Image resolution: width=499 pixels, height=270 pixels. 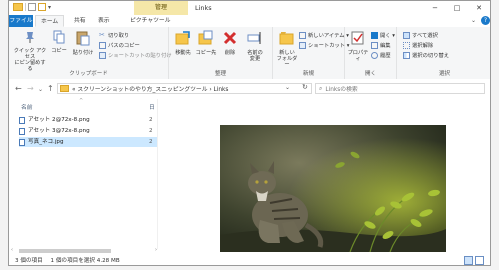 I want to click on history-label: 履歴, so click(x=385, y=56).